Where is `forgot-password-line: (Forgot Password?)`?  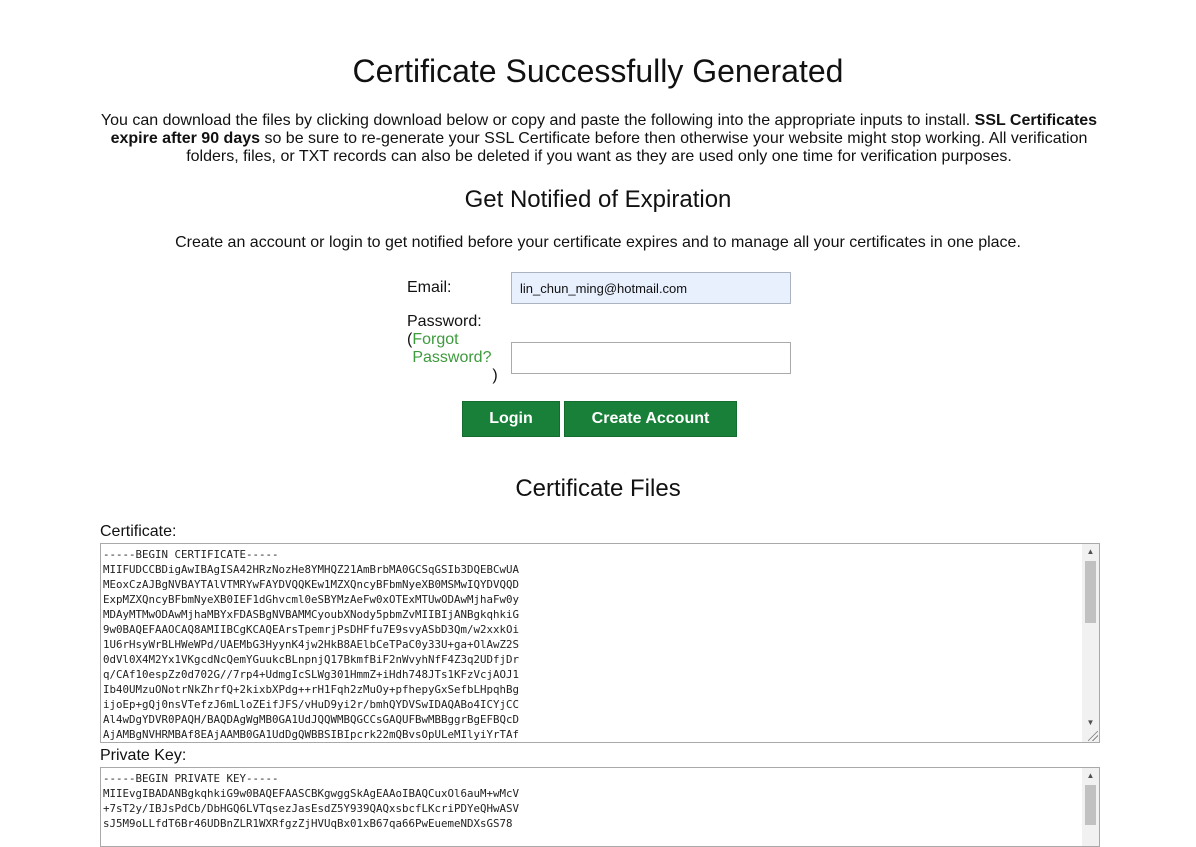
forgot-password-line: (Forgot Password?) is located at coordinates (455, 357).